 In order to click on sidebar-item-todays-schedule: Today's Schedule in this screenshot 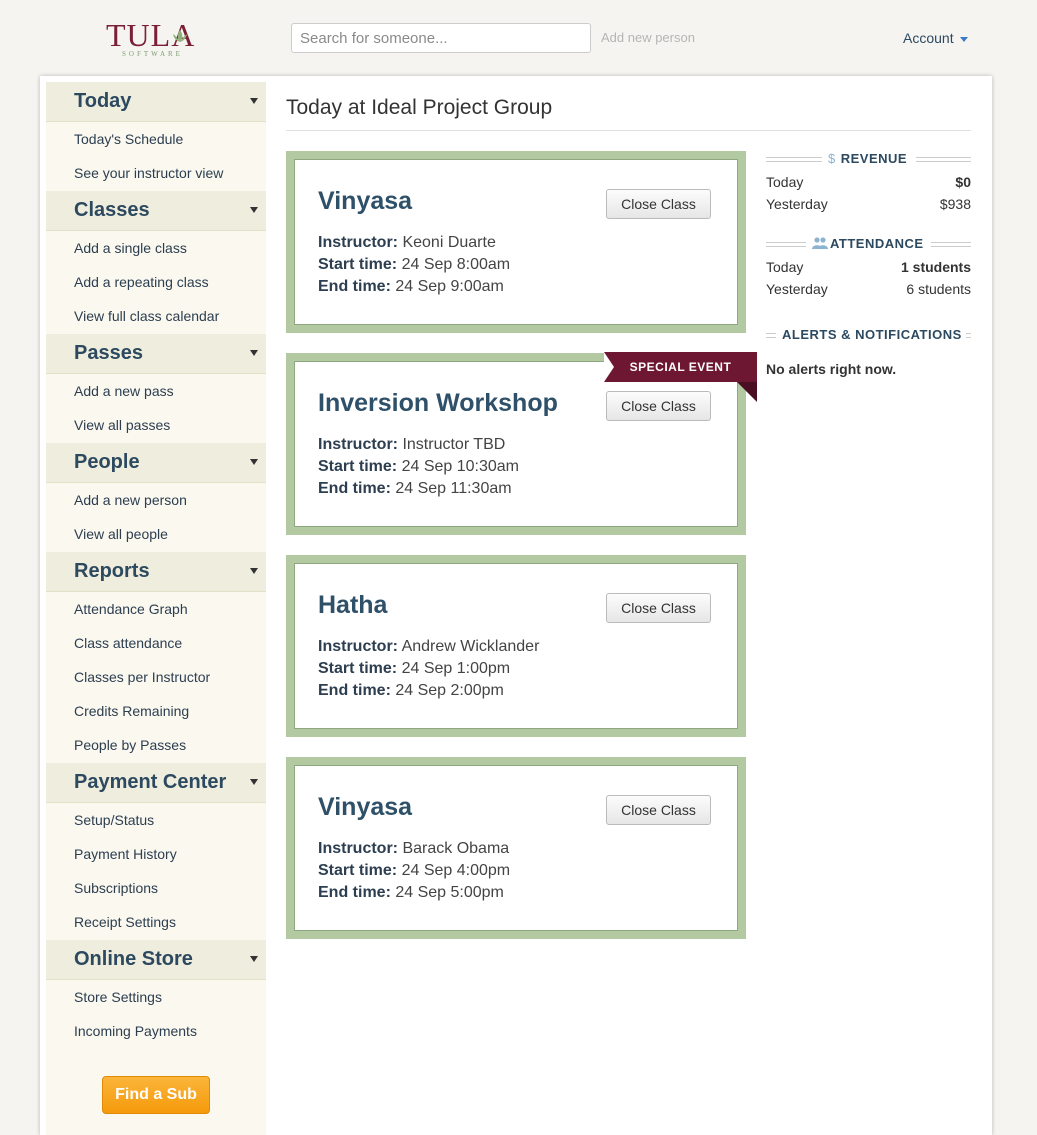, I will do `click(128, 139)`.